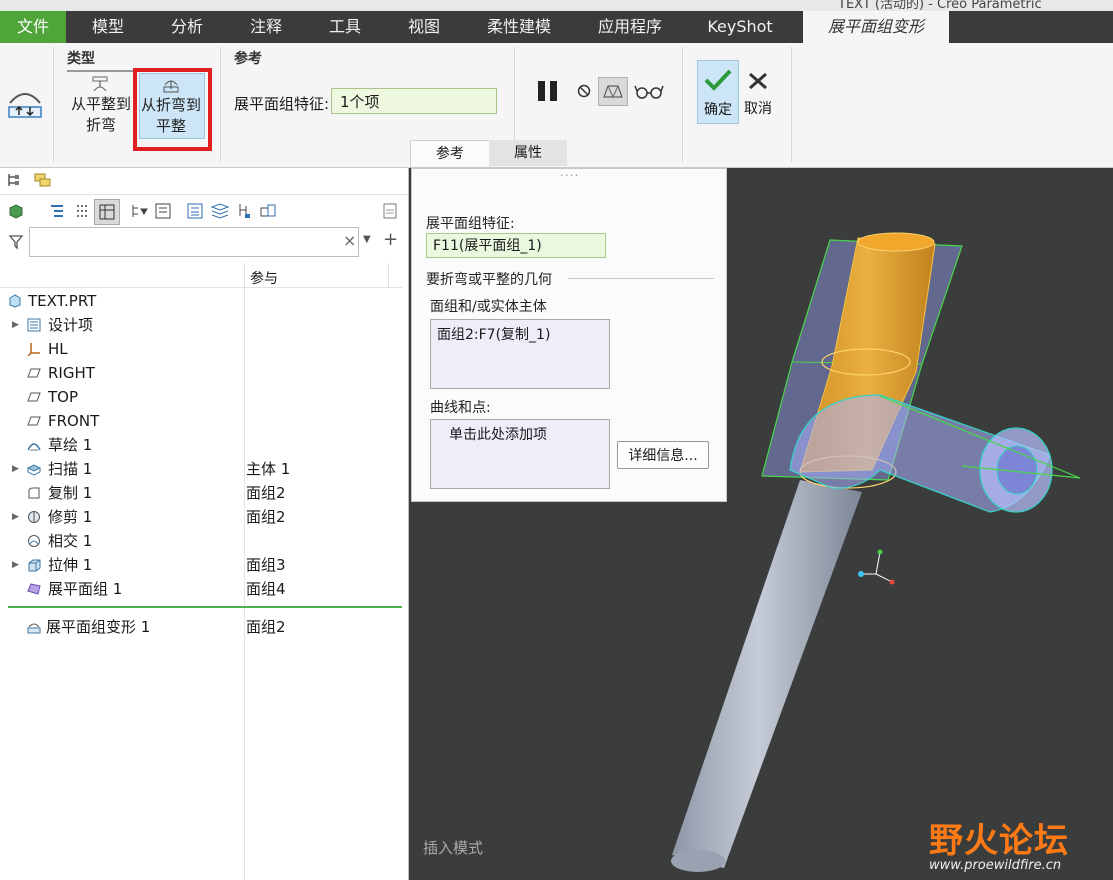 The height and width of the screenshot is (880, 1113). I want to click on section-divider, so click(641, 278).